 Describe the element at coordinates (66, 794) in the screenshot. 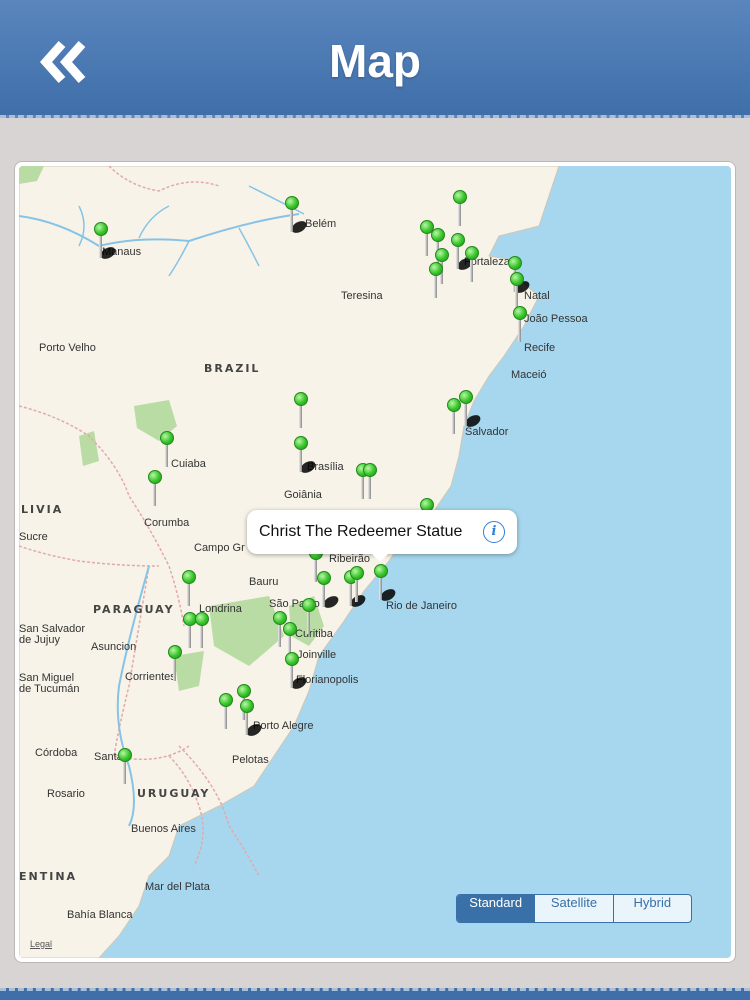

I see `city-label-rosario: Rosario` at that location.